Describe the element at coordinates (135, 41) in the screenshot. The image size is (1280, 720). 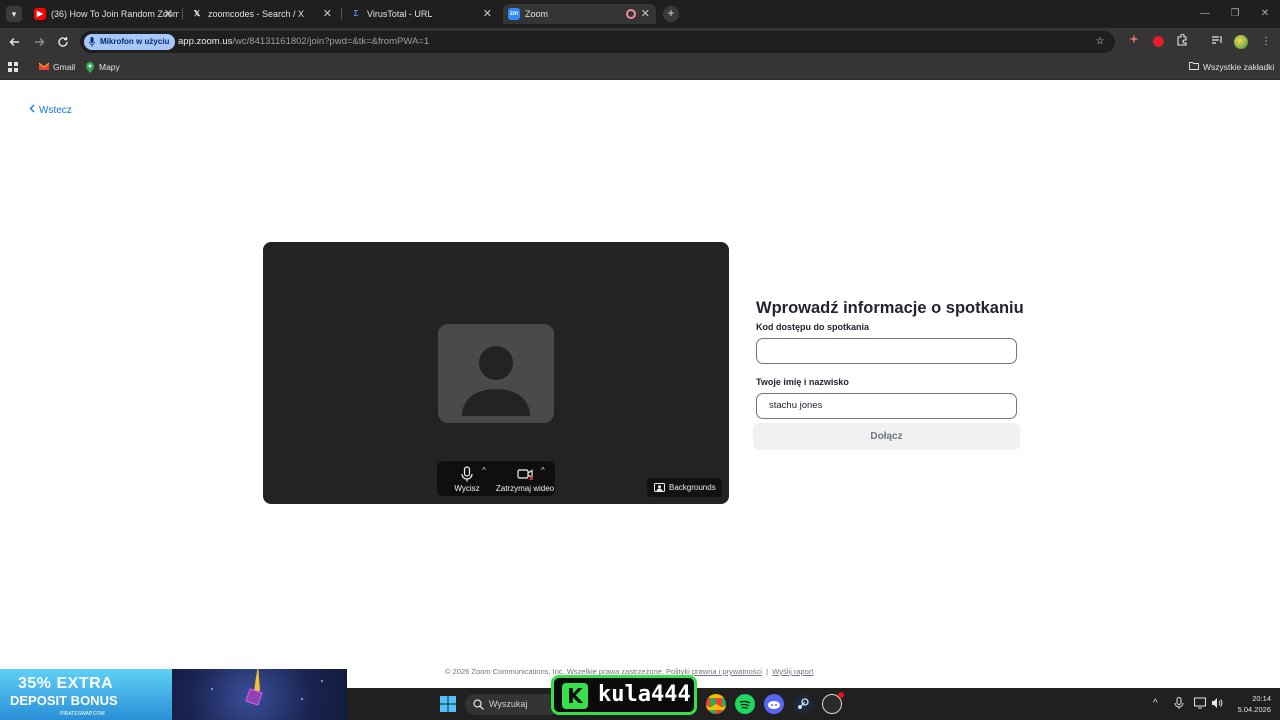
I see `mic-in-use-label: Mikrofon w użyciu` at that location.